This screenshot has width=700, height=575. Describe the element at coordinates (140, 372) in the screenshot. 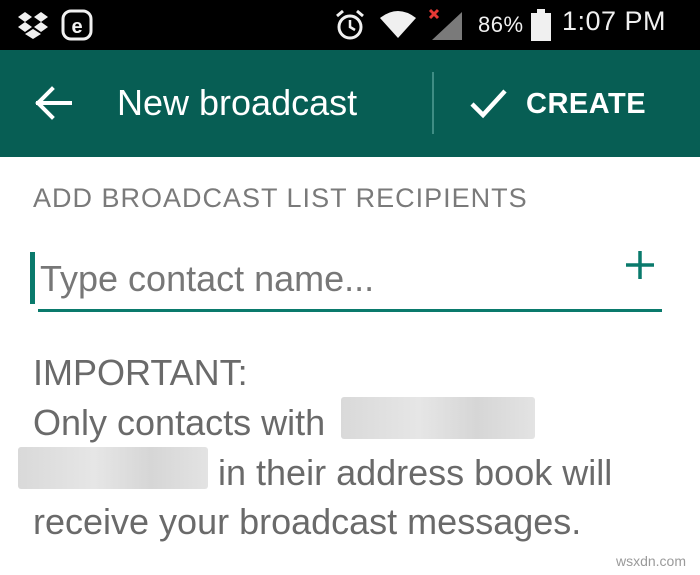

I see `notice-heading: IMPORTANT:` at that location.